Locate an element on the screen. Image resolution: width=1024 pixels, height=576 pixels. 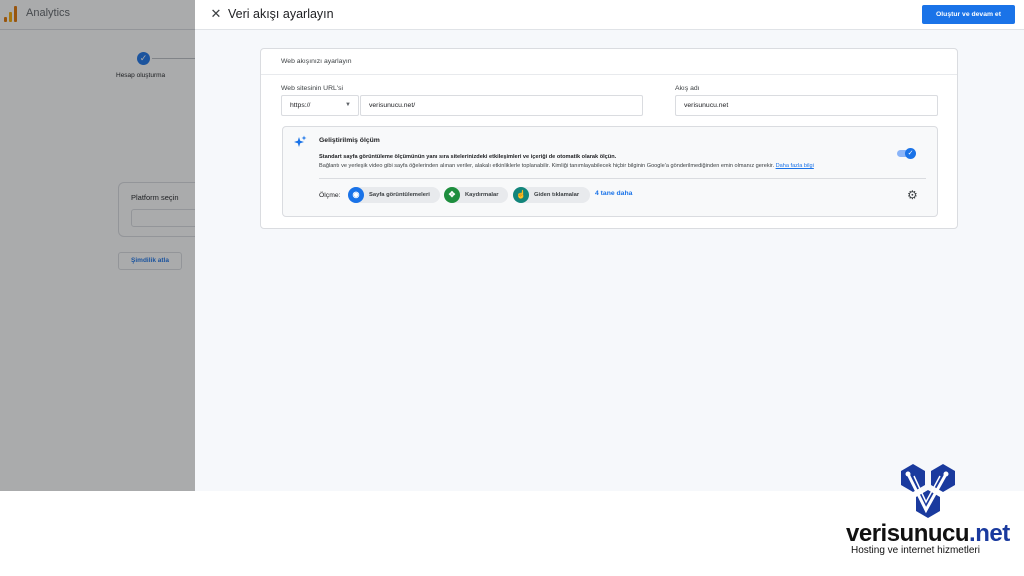
chip-page-views: ◉ Sayfa görüntülemeleri is located at coordinates (394, 195).